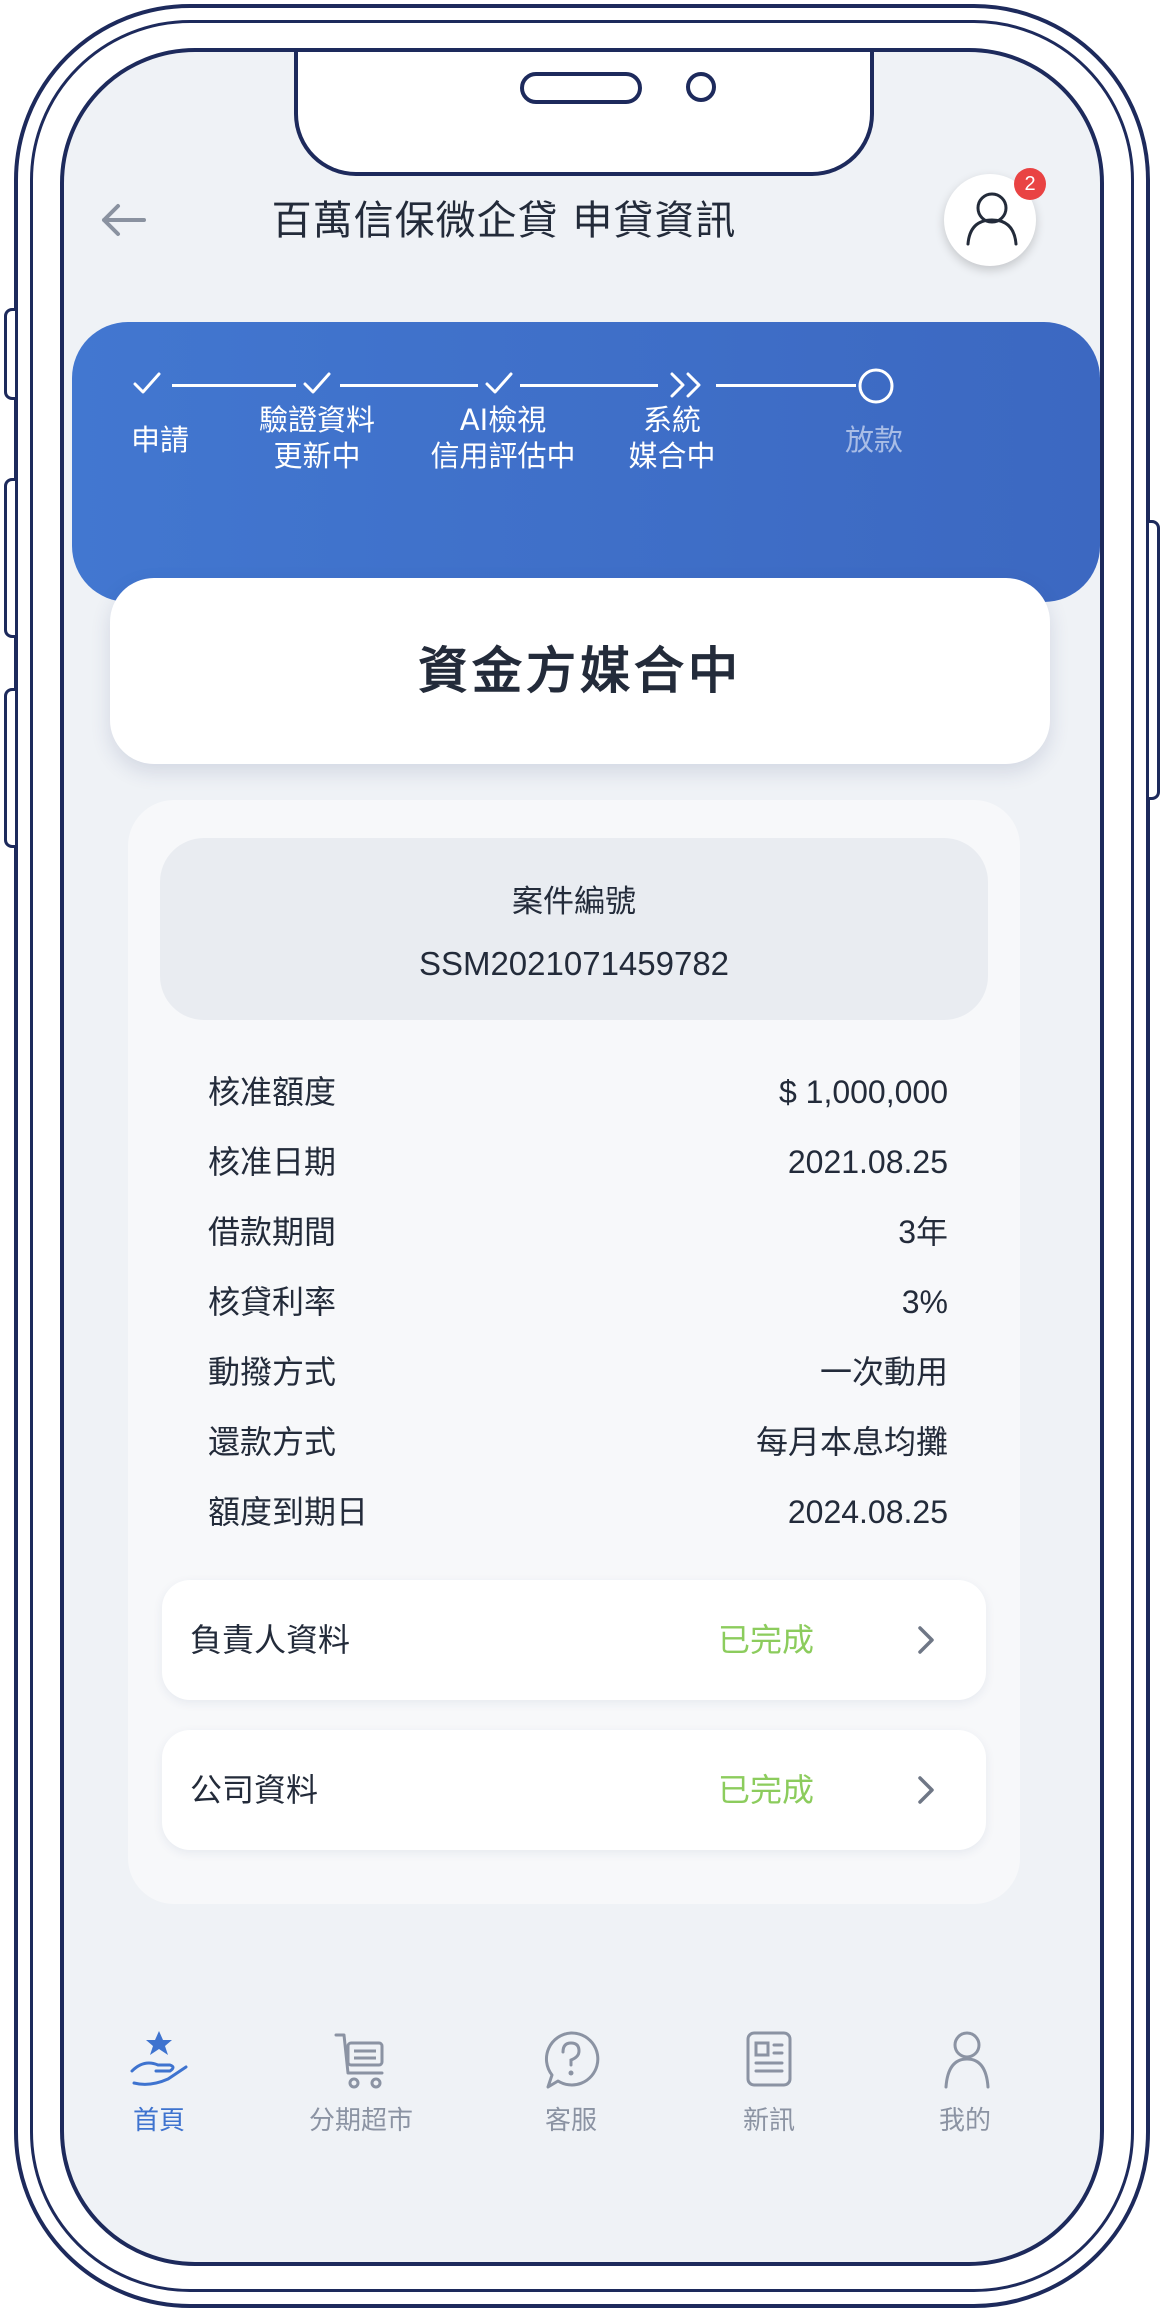  What do you see at coordinates (316, 438) in the screenshot?
I see `step-label-verify: 驗證資料 更新中` at bounding box center [316, 438].